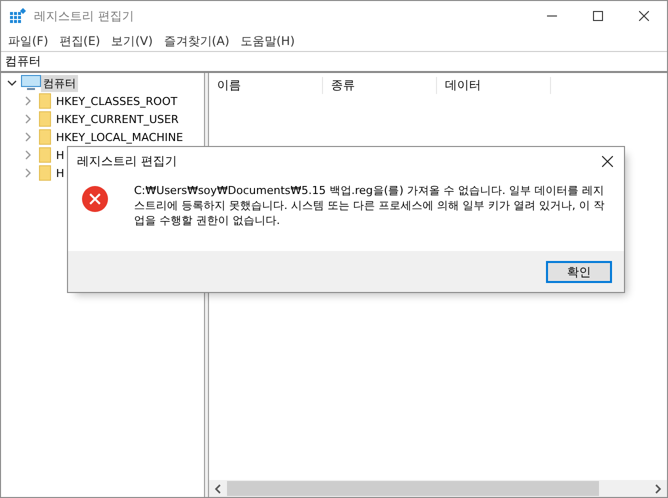 The height and width of the screenshot is (498, 668). What do you see at coordinates (598, 16) in the screenshot?
I see `maximize-icon` at bounding box center [598, 16].